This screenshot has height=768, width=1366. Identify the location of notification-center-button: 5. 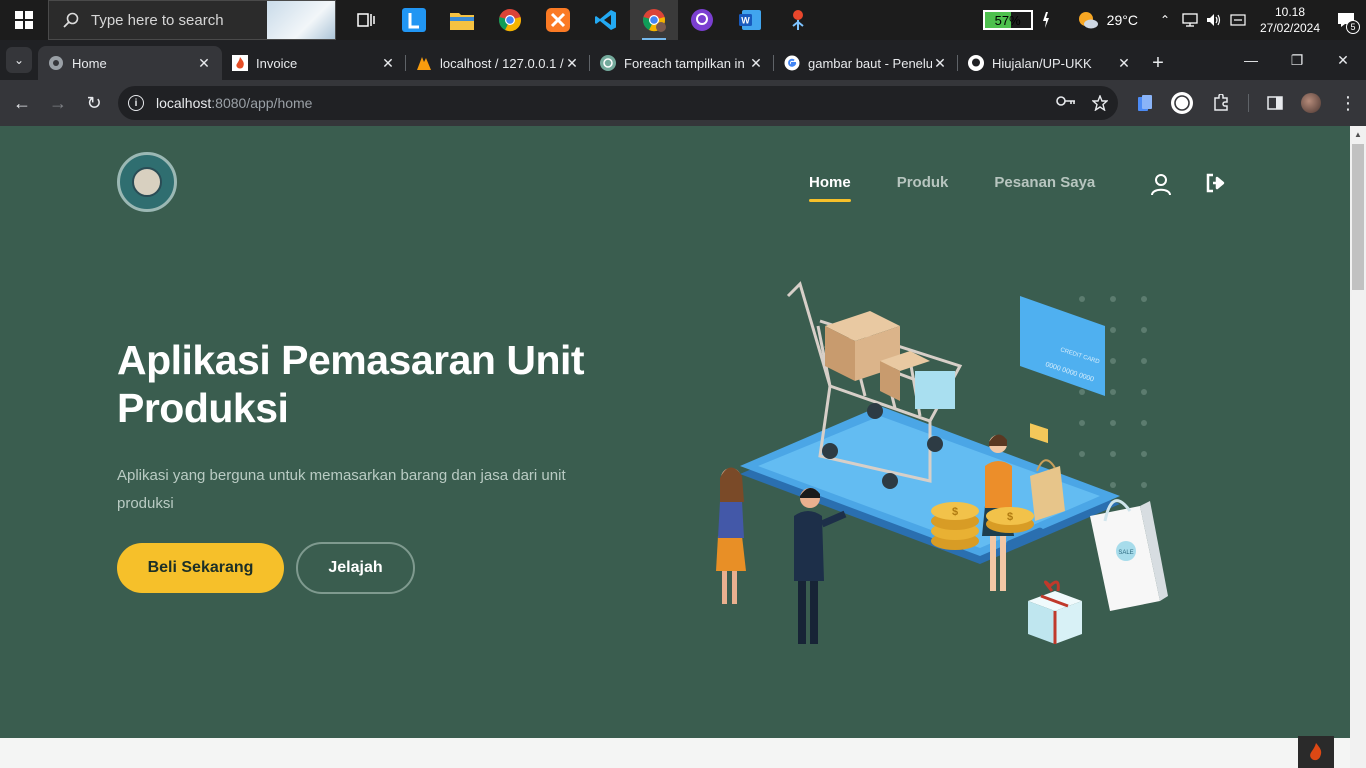
(1346, 20).